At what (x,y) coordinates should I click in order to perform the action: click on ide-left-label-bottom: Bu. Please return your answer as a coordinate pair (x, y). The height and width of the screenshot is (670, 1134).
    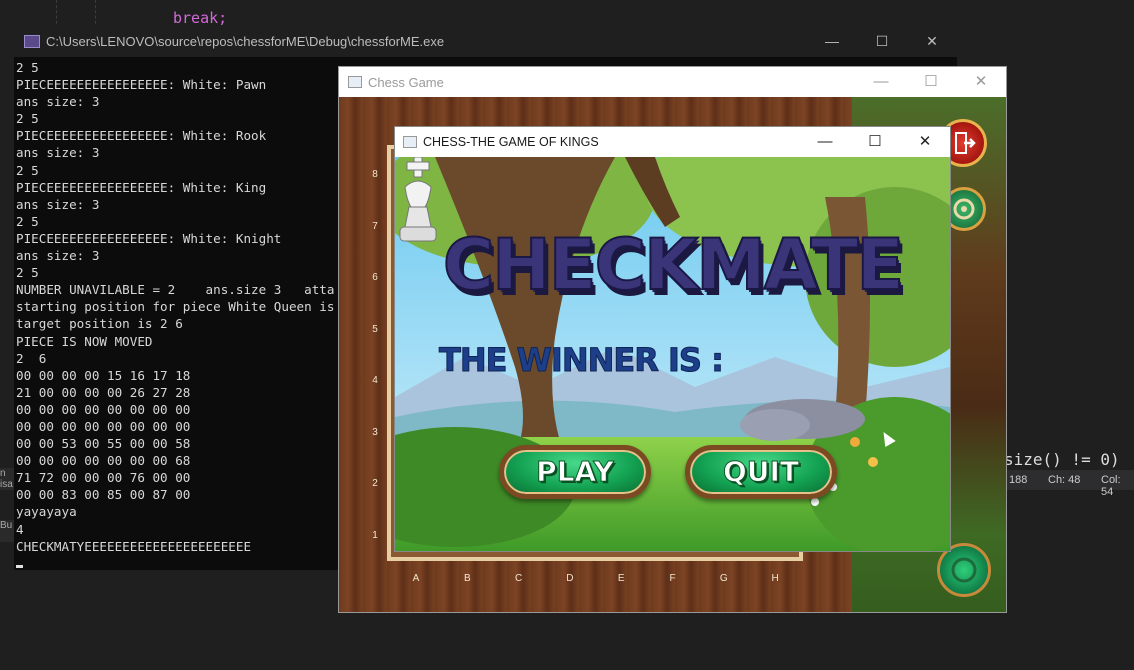
    Looking at the image, I should click on (7, 531).